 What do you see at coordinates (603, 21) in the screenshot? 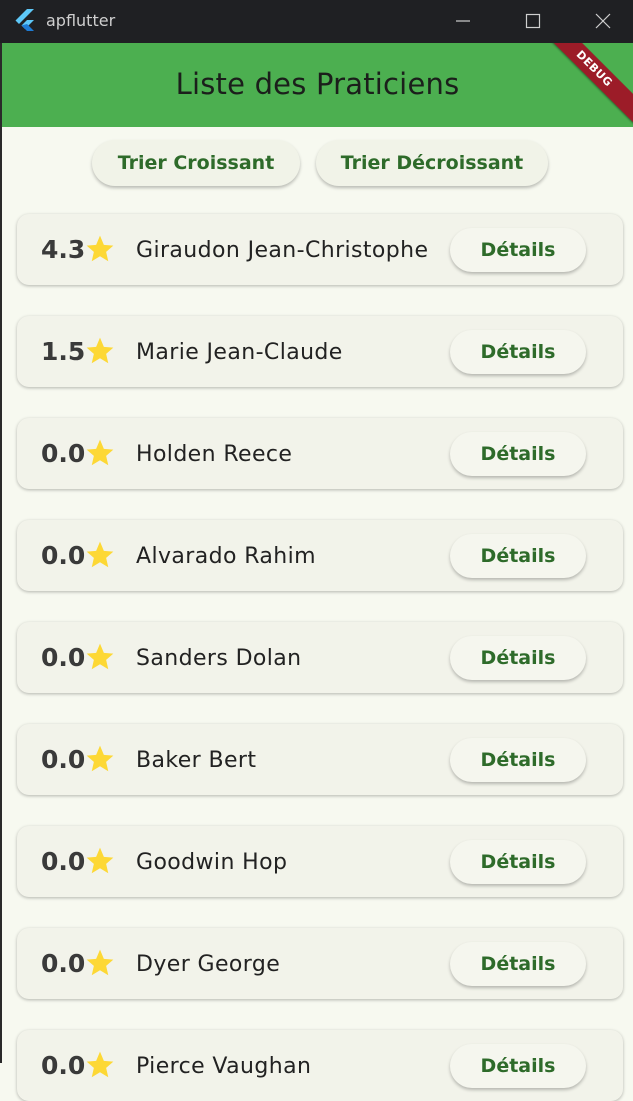
I see `close-button` at bounding box center [603, 21].